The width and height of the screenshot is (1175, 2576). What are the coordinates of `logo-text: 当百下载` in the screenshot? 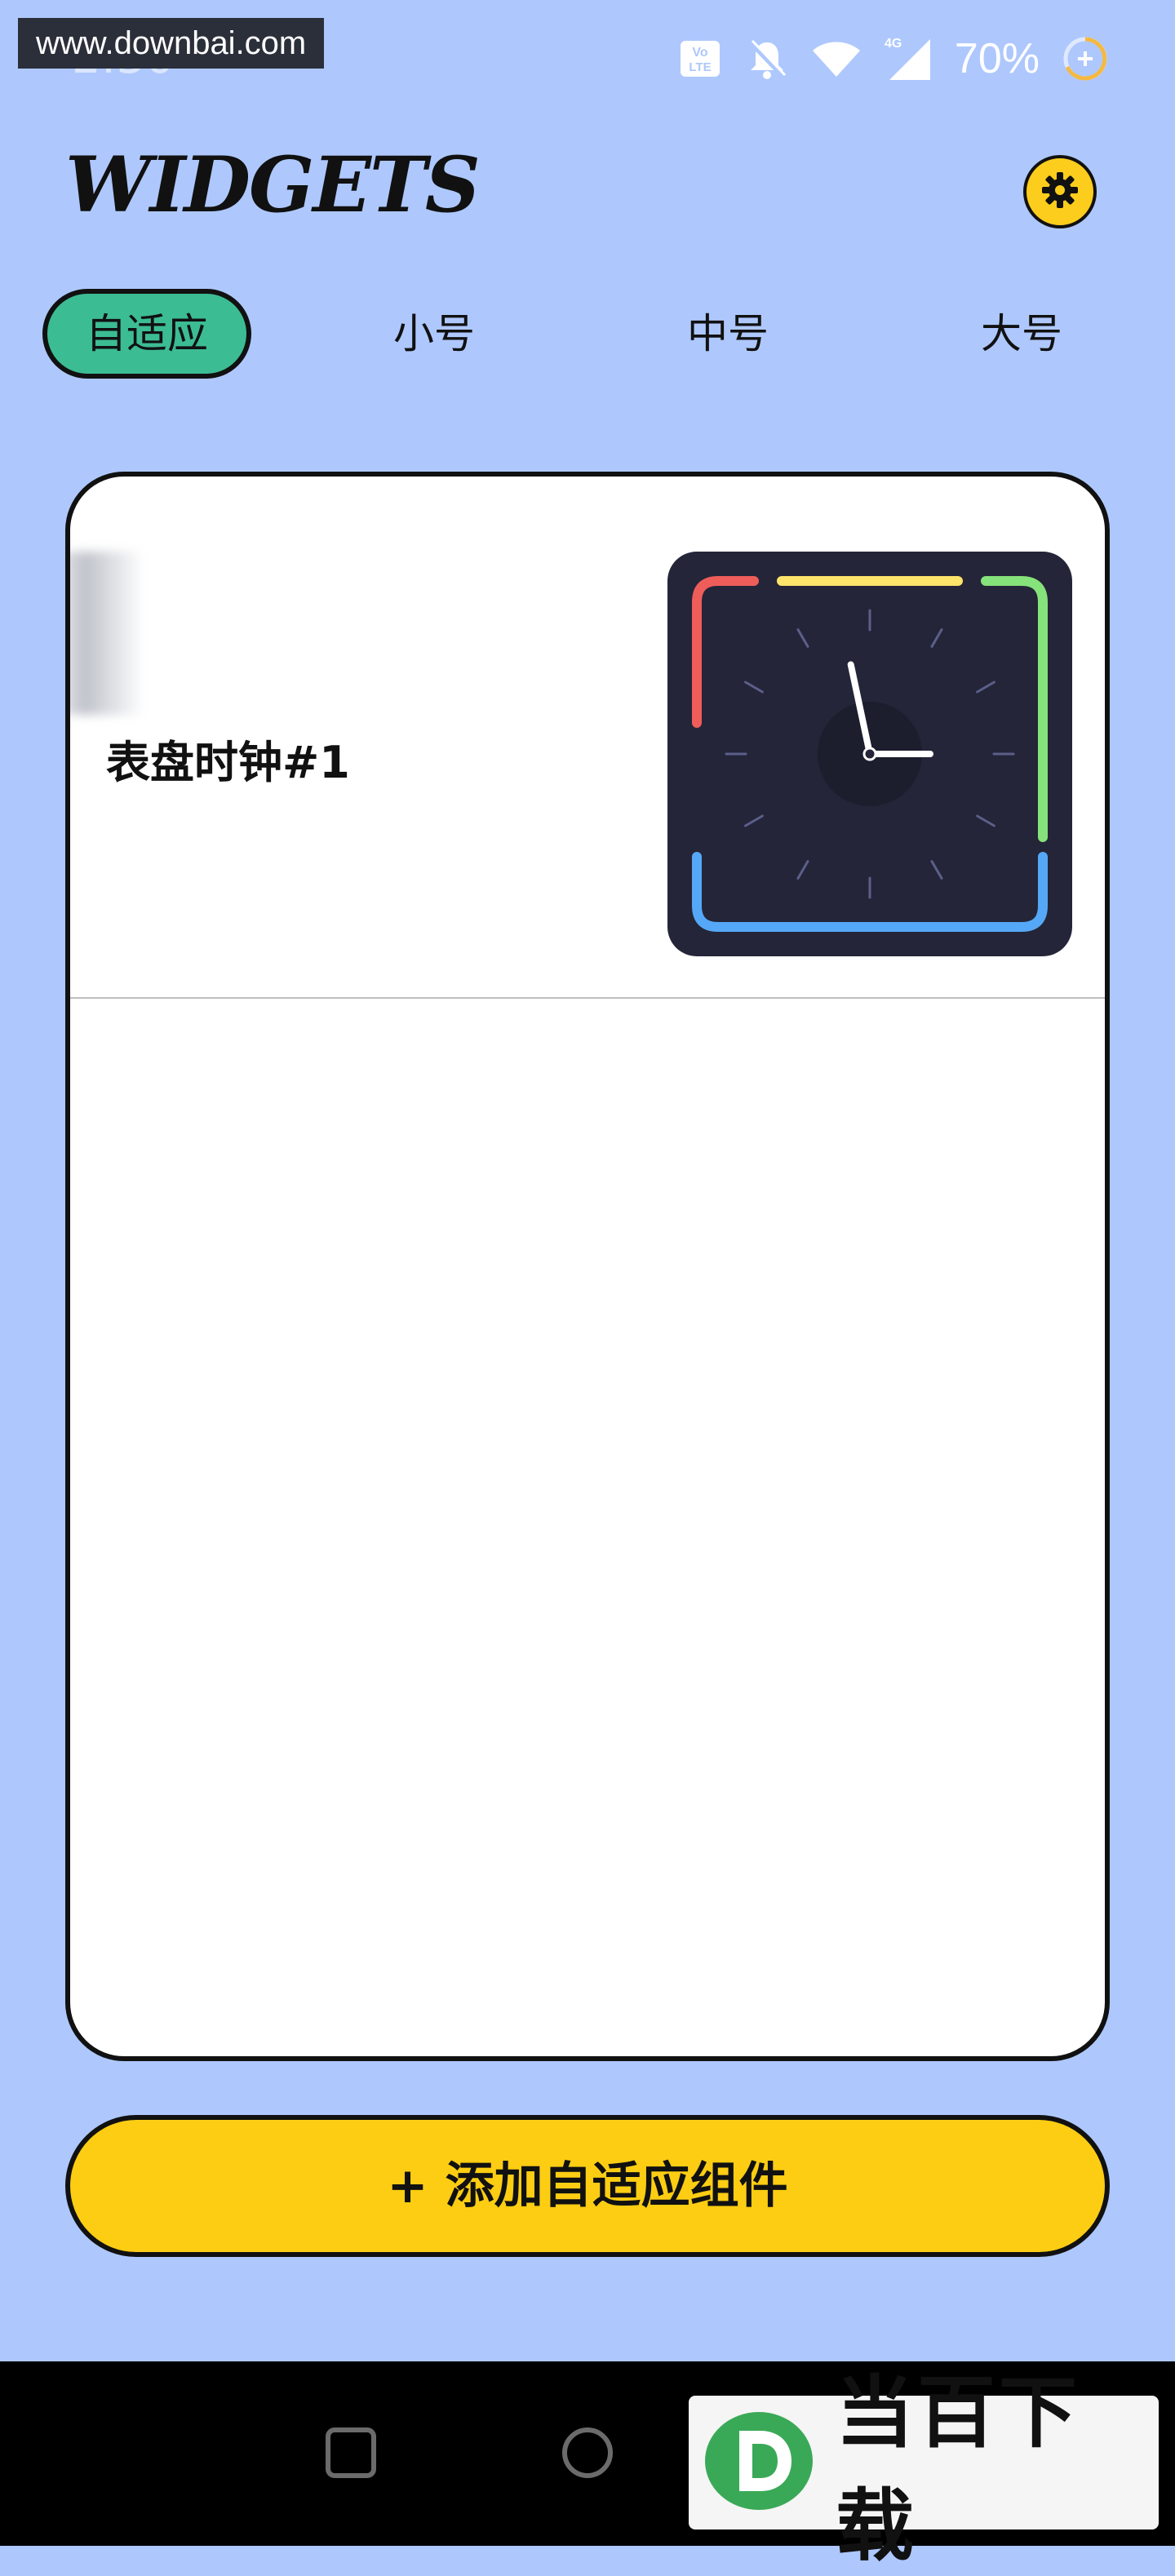 It's located at (958, 2469).